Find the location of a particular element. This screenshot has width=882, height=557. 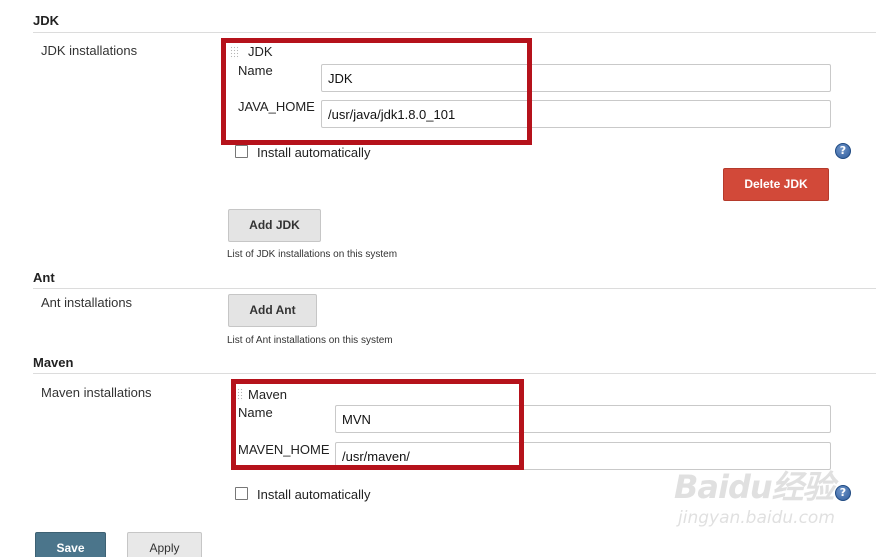

java-home-input is located at coordinates (576, 114).